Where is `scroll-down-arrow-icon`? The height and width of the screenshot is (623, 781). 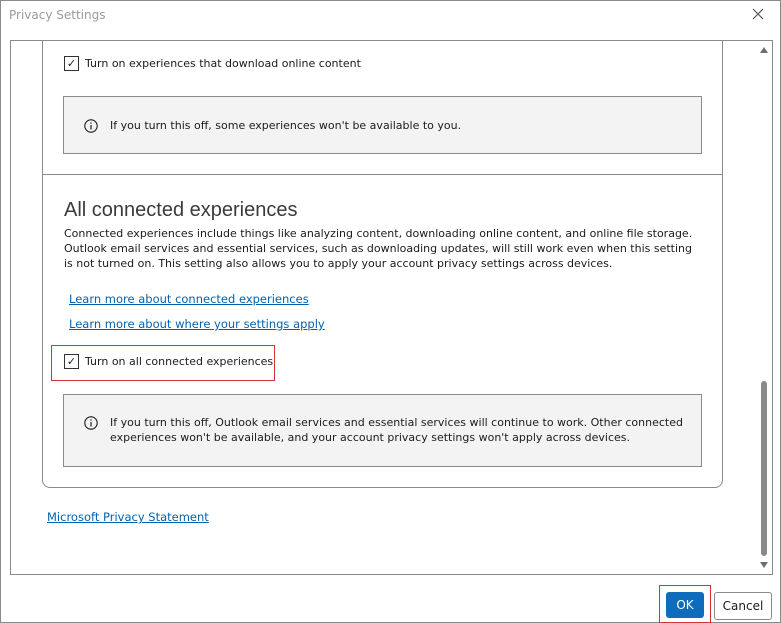 scroll-down-arrow-icon is located at coordinates (764, 565).